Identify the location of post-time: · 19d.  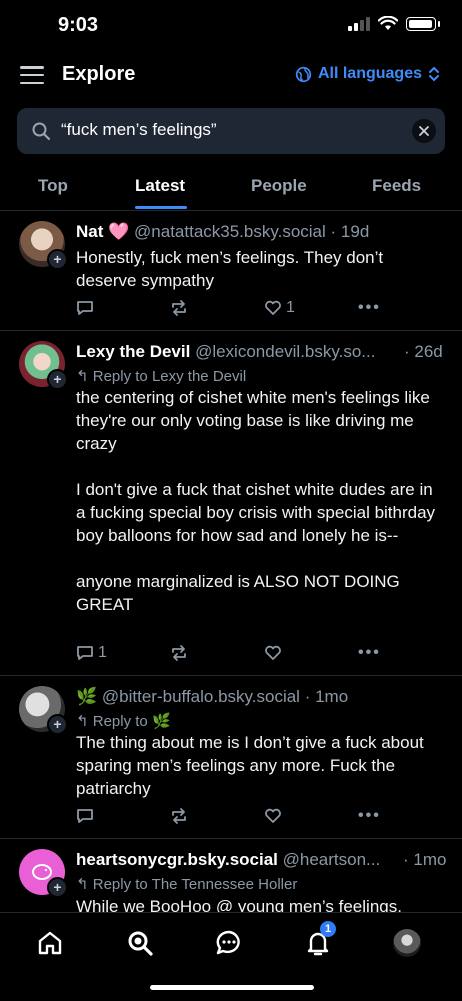
(350, 231).